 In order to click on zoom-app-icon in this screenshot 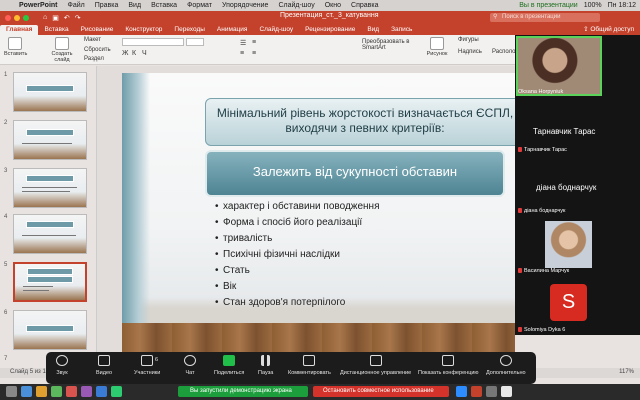, I will do `click(461, 391)`.